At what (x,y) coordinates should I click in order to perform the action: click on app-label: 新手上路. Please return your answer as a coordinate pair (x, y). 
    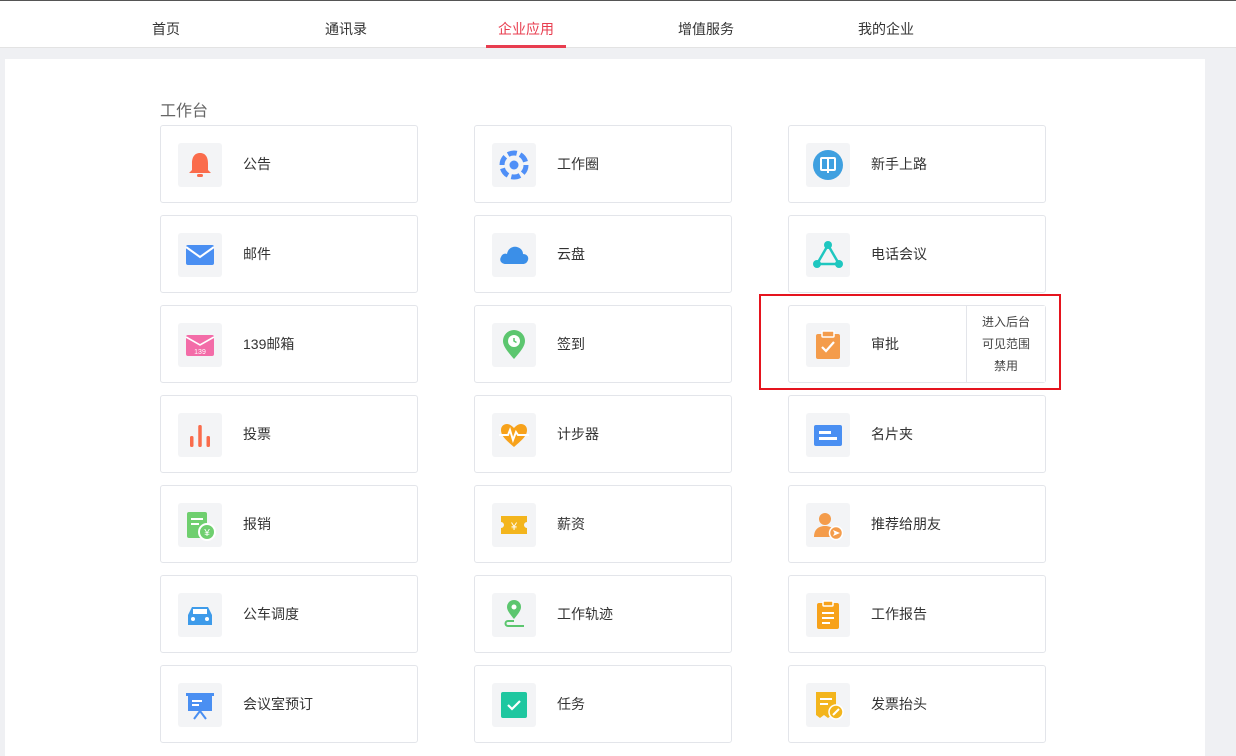
    Looking at the image, I should click on (899, 164).